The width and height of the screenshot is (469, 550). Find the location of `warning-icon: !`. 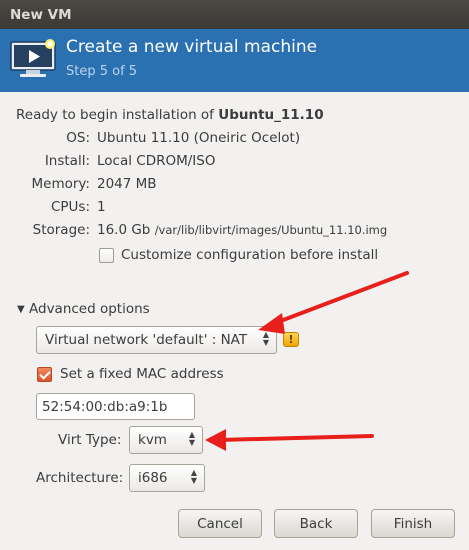

warning-icon: ! is located at coordinates (291, 339).